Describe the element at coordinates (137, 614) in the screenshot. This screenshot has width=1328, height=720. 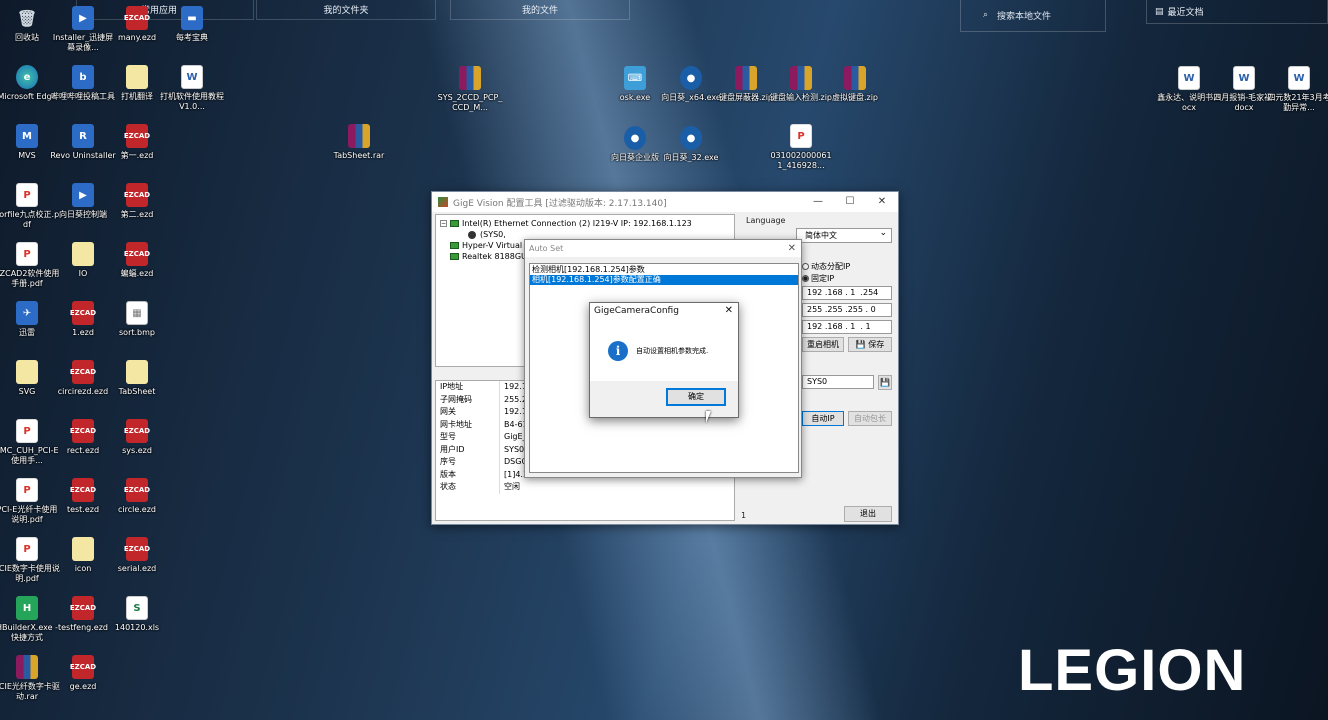
I see `desktop-icon: S 140120.xls` at that location.